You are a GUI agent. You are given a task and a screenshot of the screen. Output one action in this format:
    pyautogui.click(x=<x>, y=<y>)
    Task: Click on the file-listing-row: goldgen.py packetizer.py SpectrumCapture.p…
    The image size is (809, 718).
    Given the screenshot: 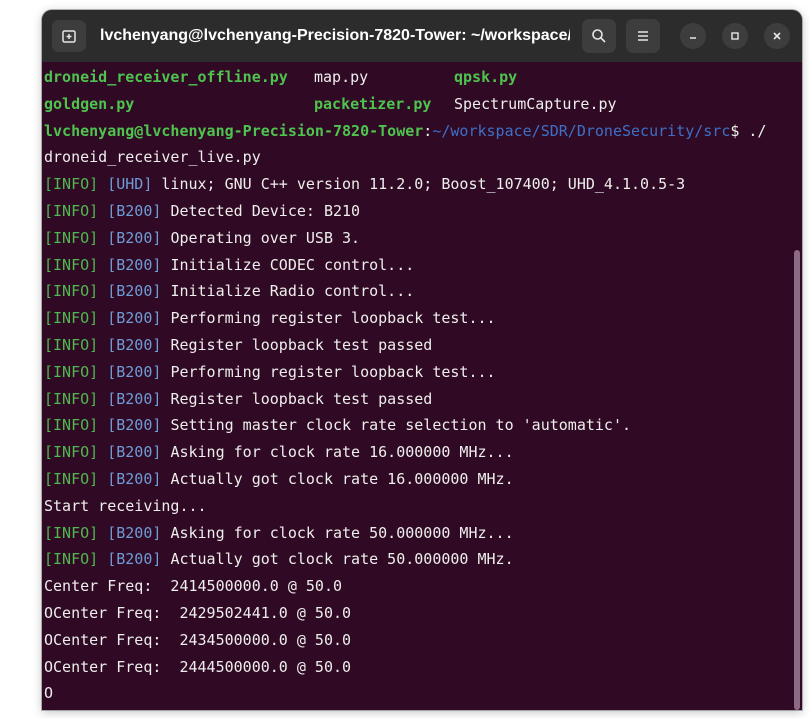 What is the action you would take?
    pyautogui.click(x=416, y=104)
    